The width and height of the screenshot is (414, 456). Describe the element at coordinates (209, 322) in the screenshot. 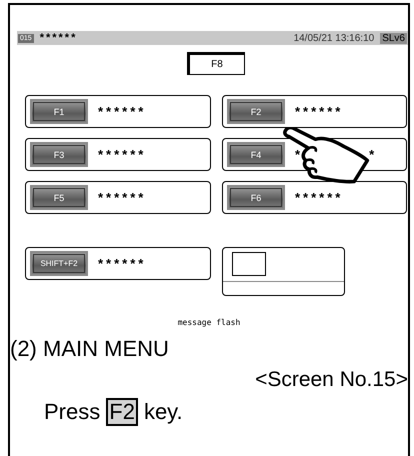

I see `message-flash: message flash` at that location.